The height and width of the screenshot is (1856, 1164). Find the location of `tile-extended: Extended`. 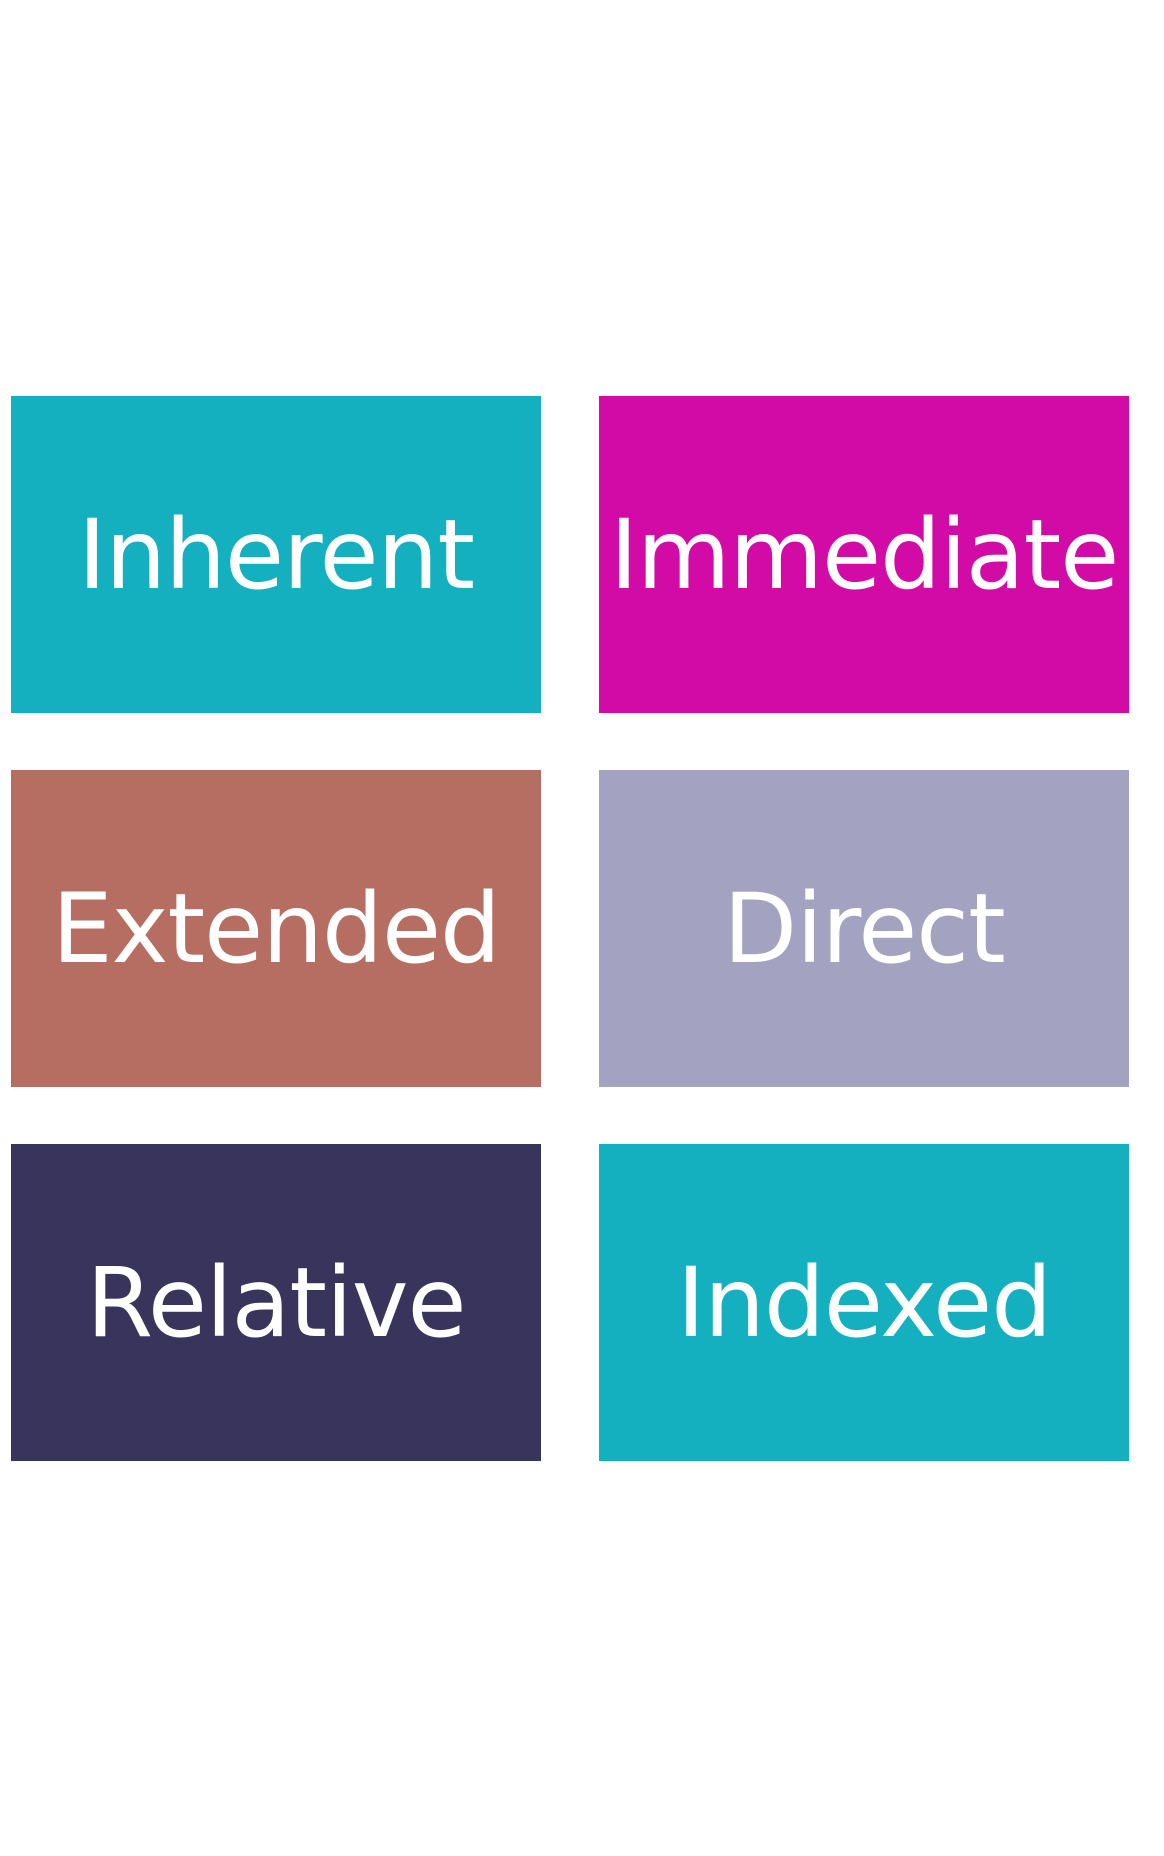

tile-extended: Extended is located at coordinates (276, 928).